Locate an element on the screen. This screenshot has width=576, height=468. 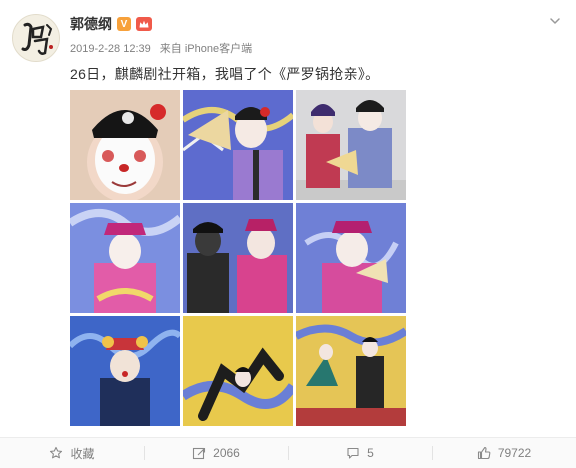
action-bar: 收藏 2066 5 79722 is located at coordinates (288, 452).